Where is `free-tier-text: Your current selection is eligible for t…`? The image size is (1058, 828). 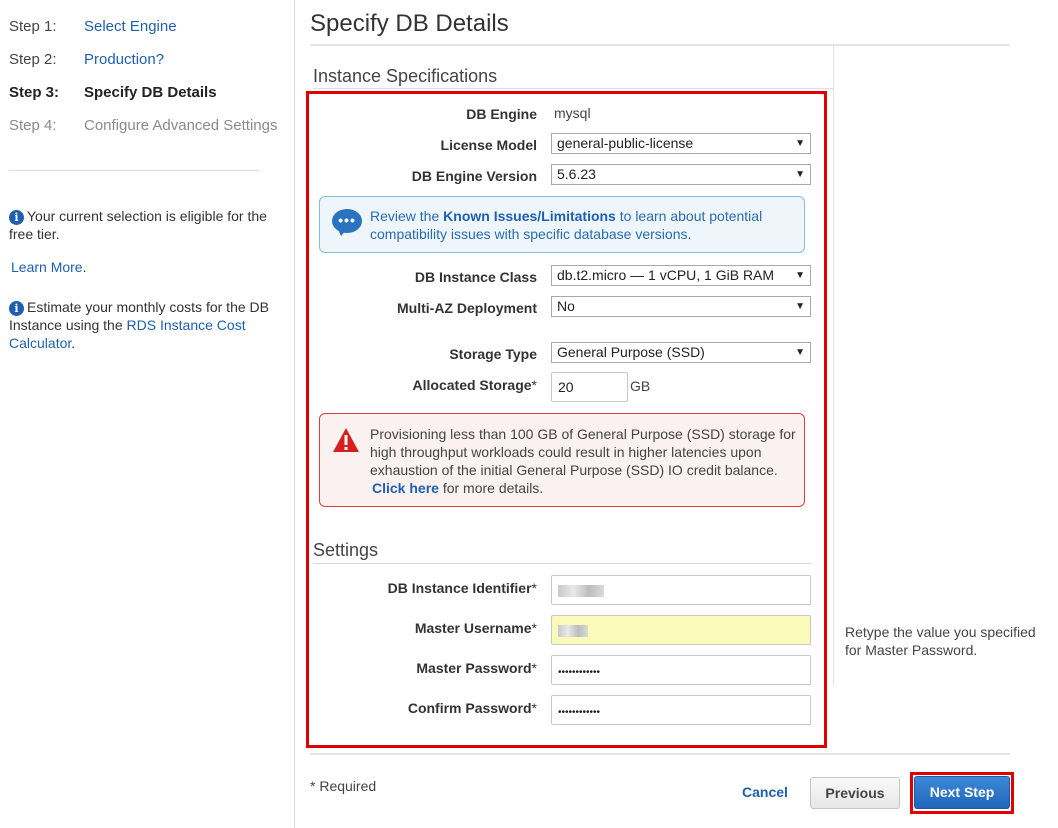 free-tier-text: Your current selection is eligible for t… is located at coordinates (138, 225).